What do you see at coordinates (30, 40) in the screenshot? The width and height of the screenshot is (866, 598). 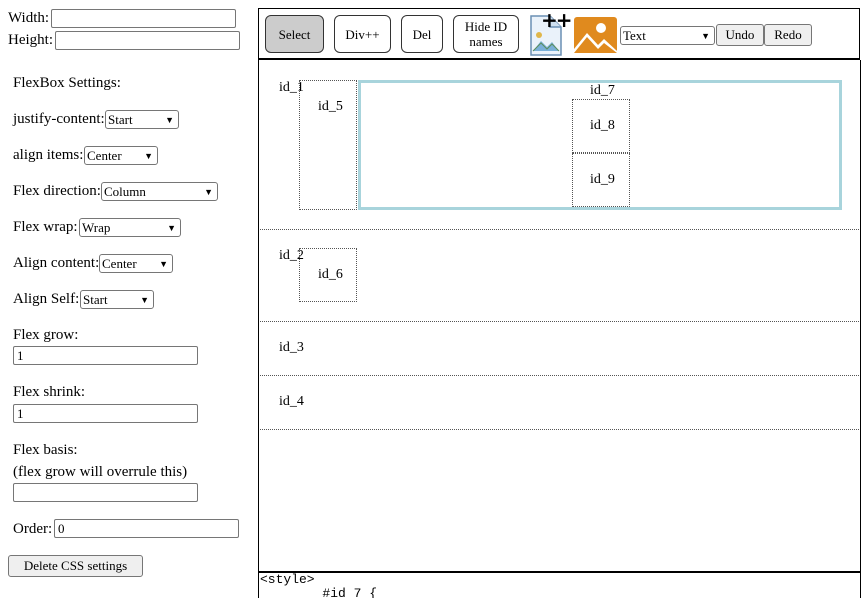 I see `height-label: Height:` at bounding box center [30, 40].